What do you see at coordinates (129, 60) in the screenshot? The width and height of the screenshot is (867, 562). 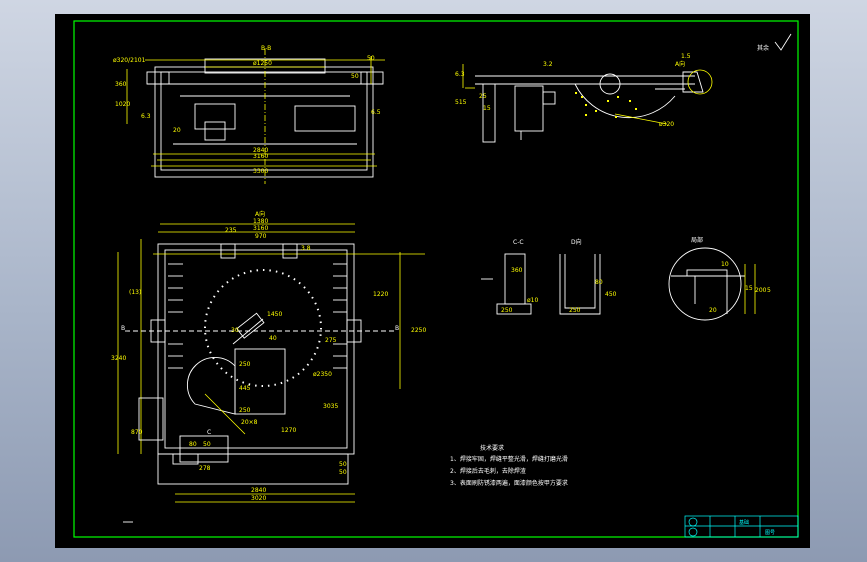 I see `svg-text: ø320/2101` at bounding box center [129, 60].